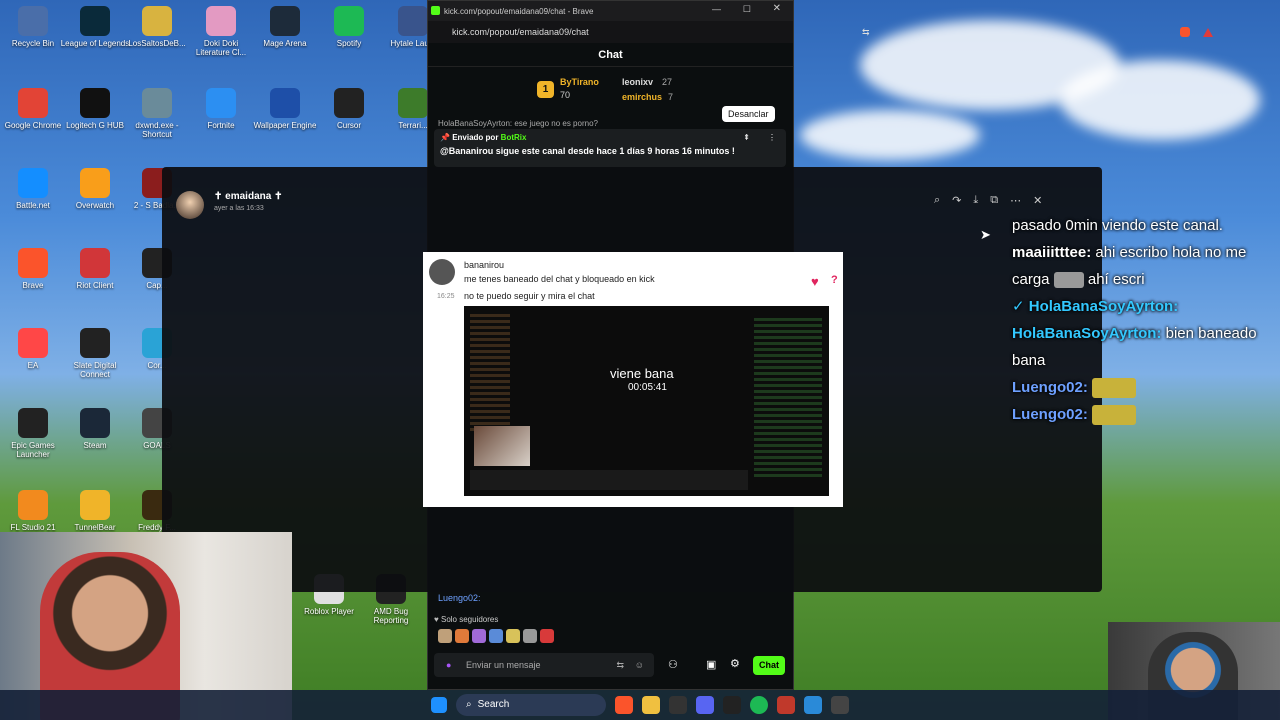  I want to click on desktop-icon: EA, so click(34, 349).